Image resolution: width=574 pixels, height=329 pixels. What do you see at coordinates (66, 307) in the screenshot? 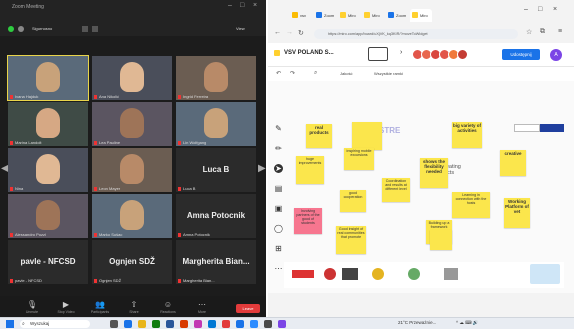
I see `stop-video-button: ▶ Stop Video` at bounding box center [66, 307].